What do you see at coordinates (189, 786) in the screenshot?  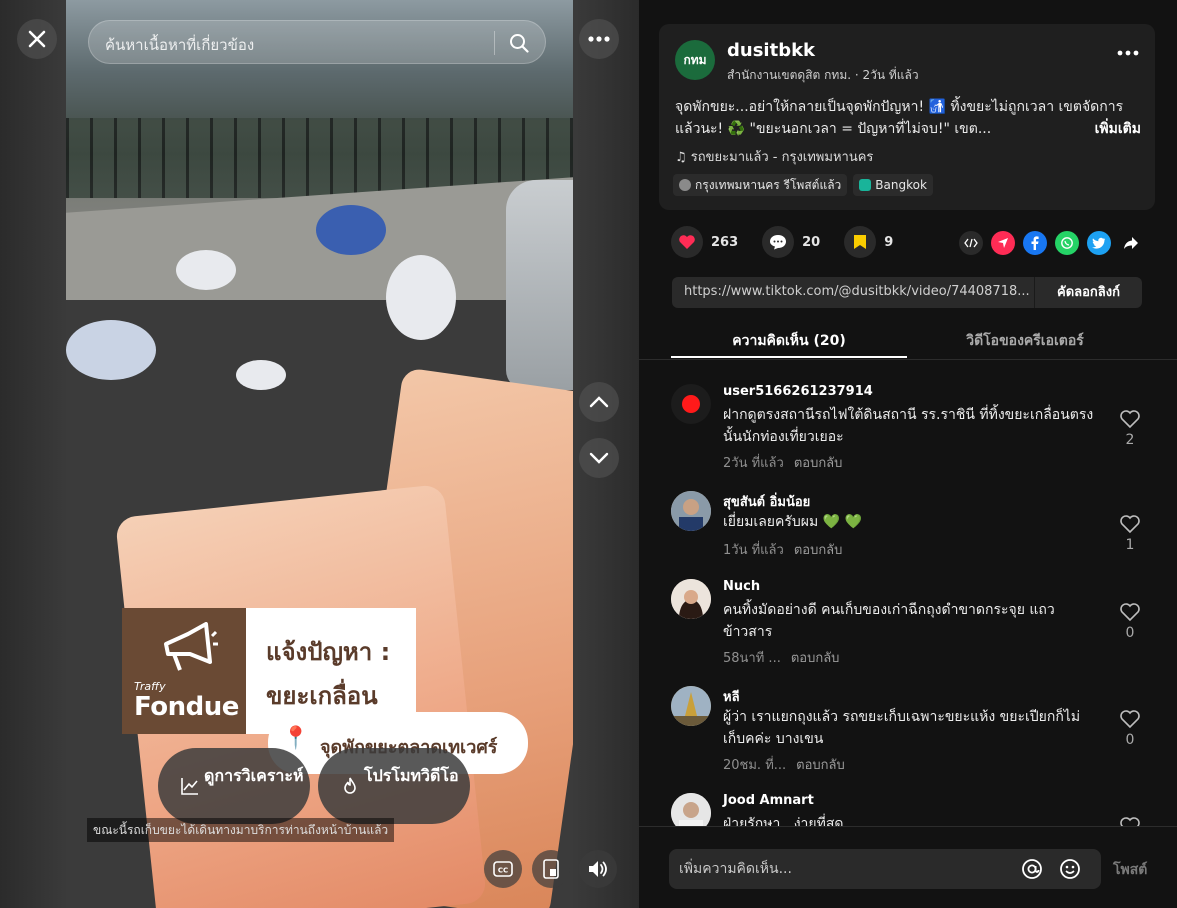 I see `analytics-icon` at bounding box center [189, 786].